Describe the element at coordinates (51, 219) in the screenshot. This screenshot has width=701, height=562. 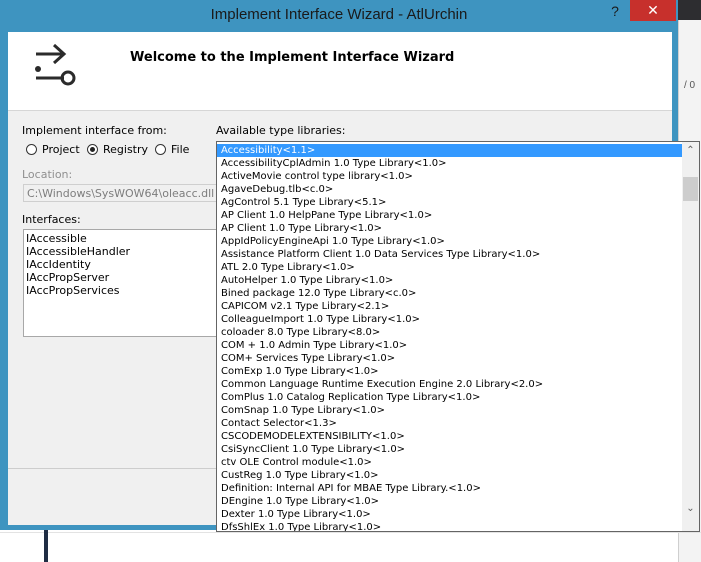
I see `interfaces-label: Interfaces:` at that location.